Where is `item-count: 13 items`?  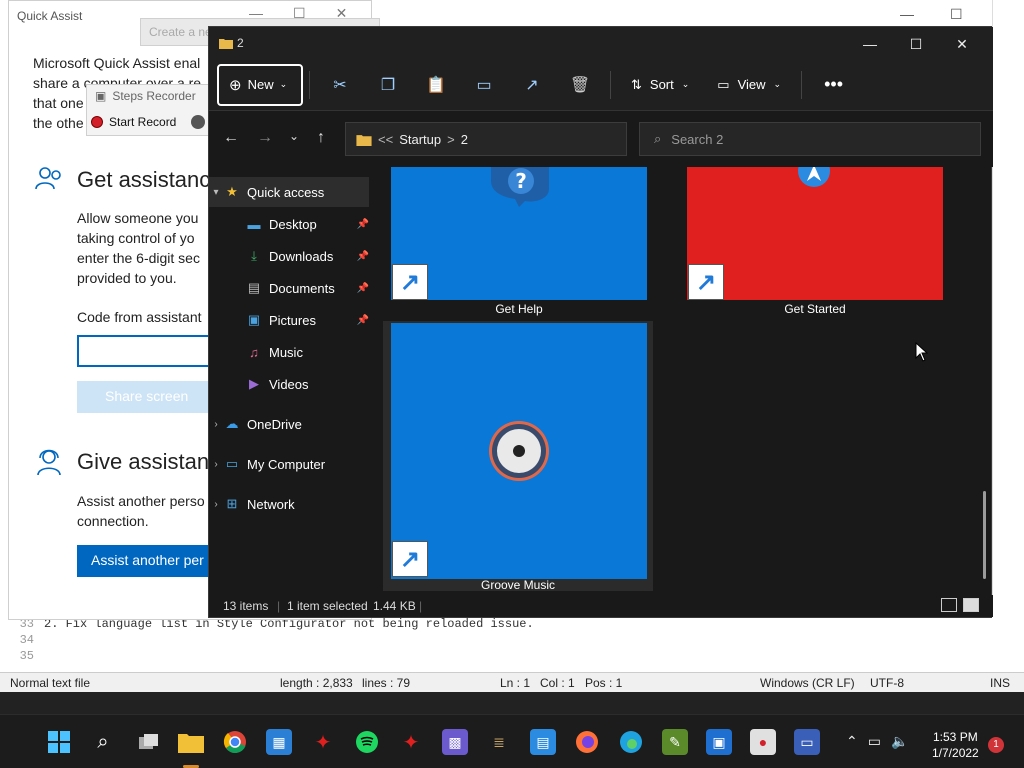 item-count: 13 items is located at coordinates (246, 606).